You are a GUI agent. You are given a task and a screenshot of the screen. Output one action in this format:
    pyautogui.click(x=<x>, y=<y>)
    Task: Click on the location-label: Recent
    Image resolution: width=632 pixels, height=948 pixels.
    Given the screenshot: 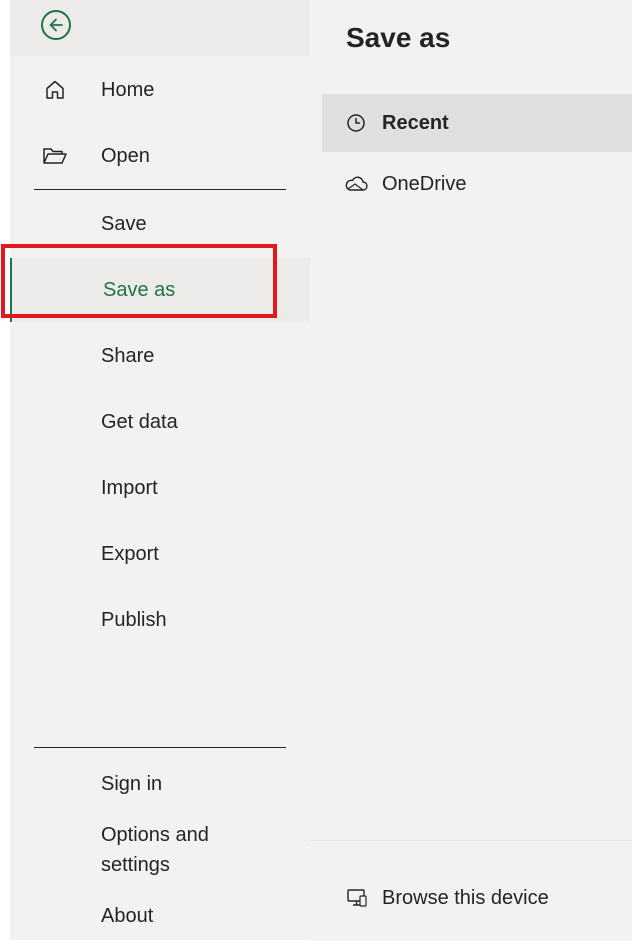 What is the action you would take?
    pyautogui.click(x=415, y=122)
    